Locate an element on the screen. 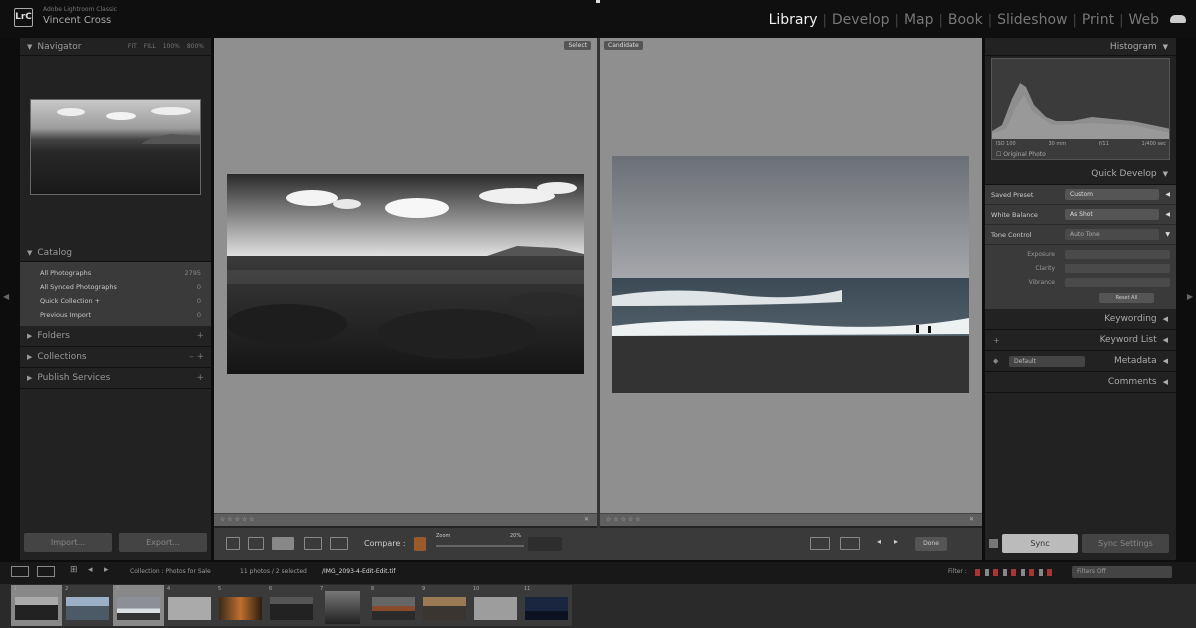 This screenshot has height=628, width=1196. catalog-item: All Synced Photographs 0 is located at coordinates (115, 287).